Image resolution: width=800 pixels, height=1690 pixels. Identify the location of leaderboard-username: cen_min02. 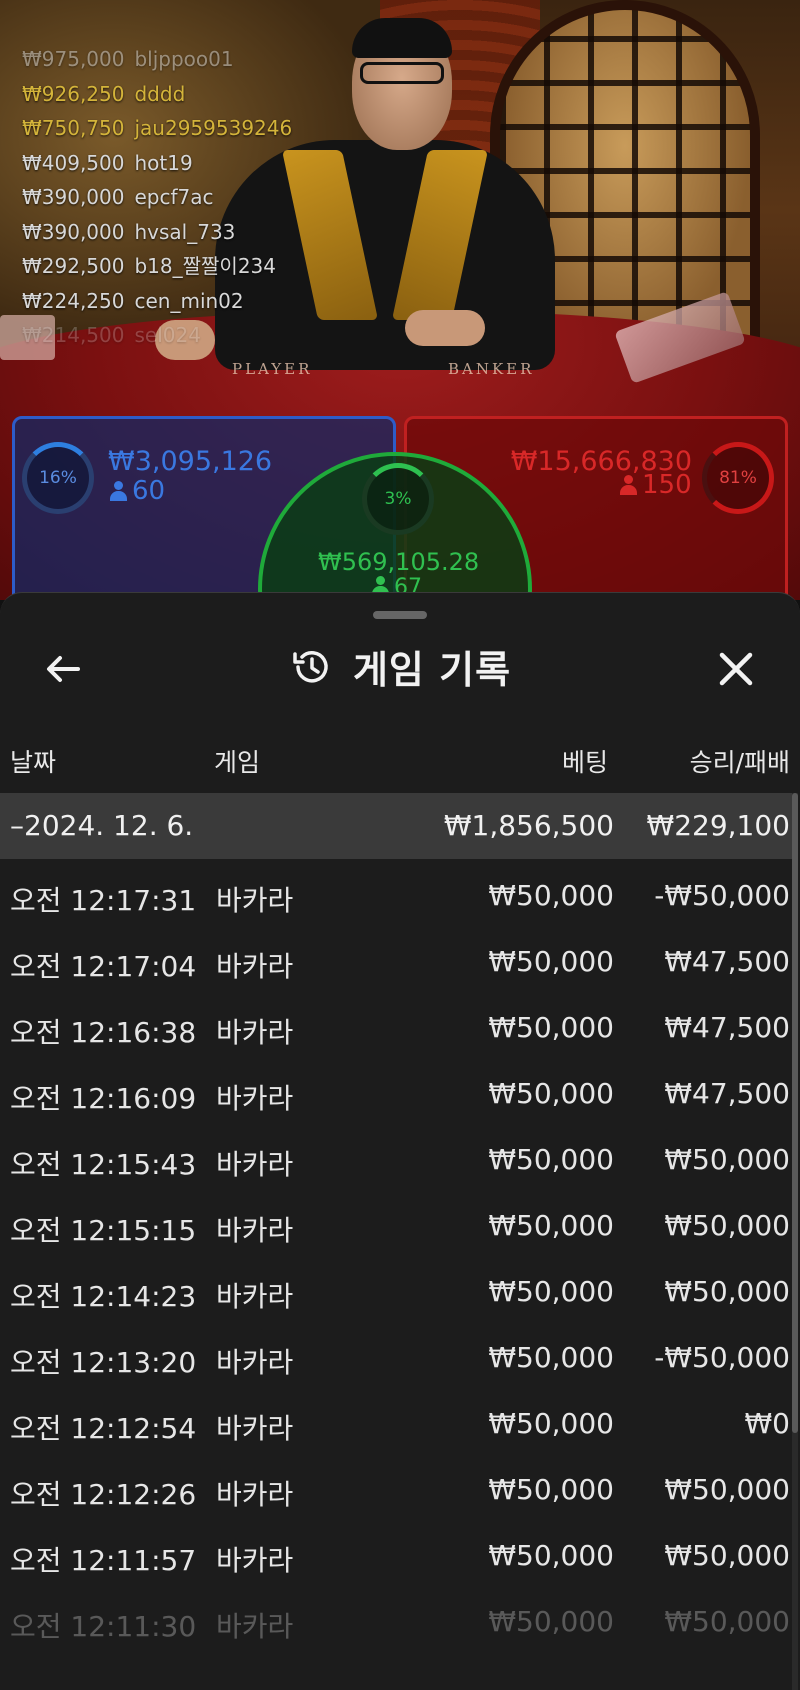
(189, 300).